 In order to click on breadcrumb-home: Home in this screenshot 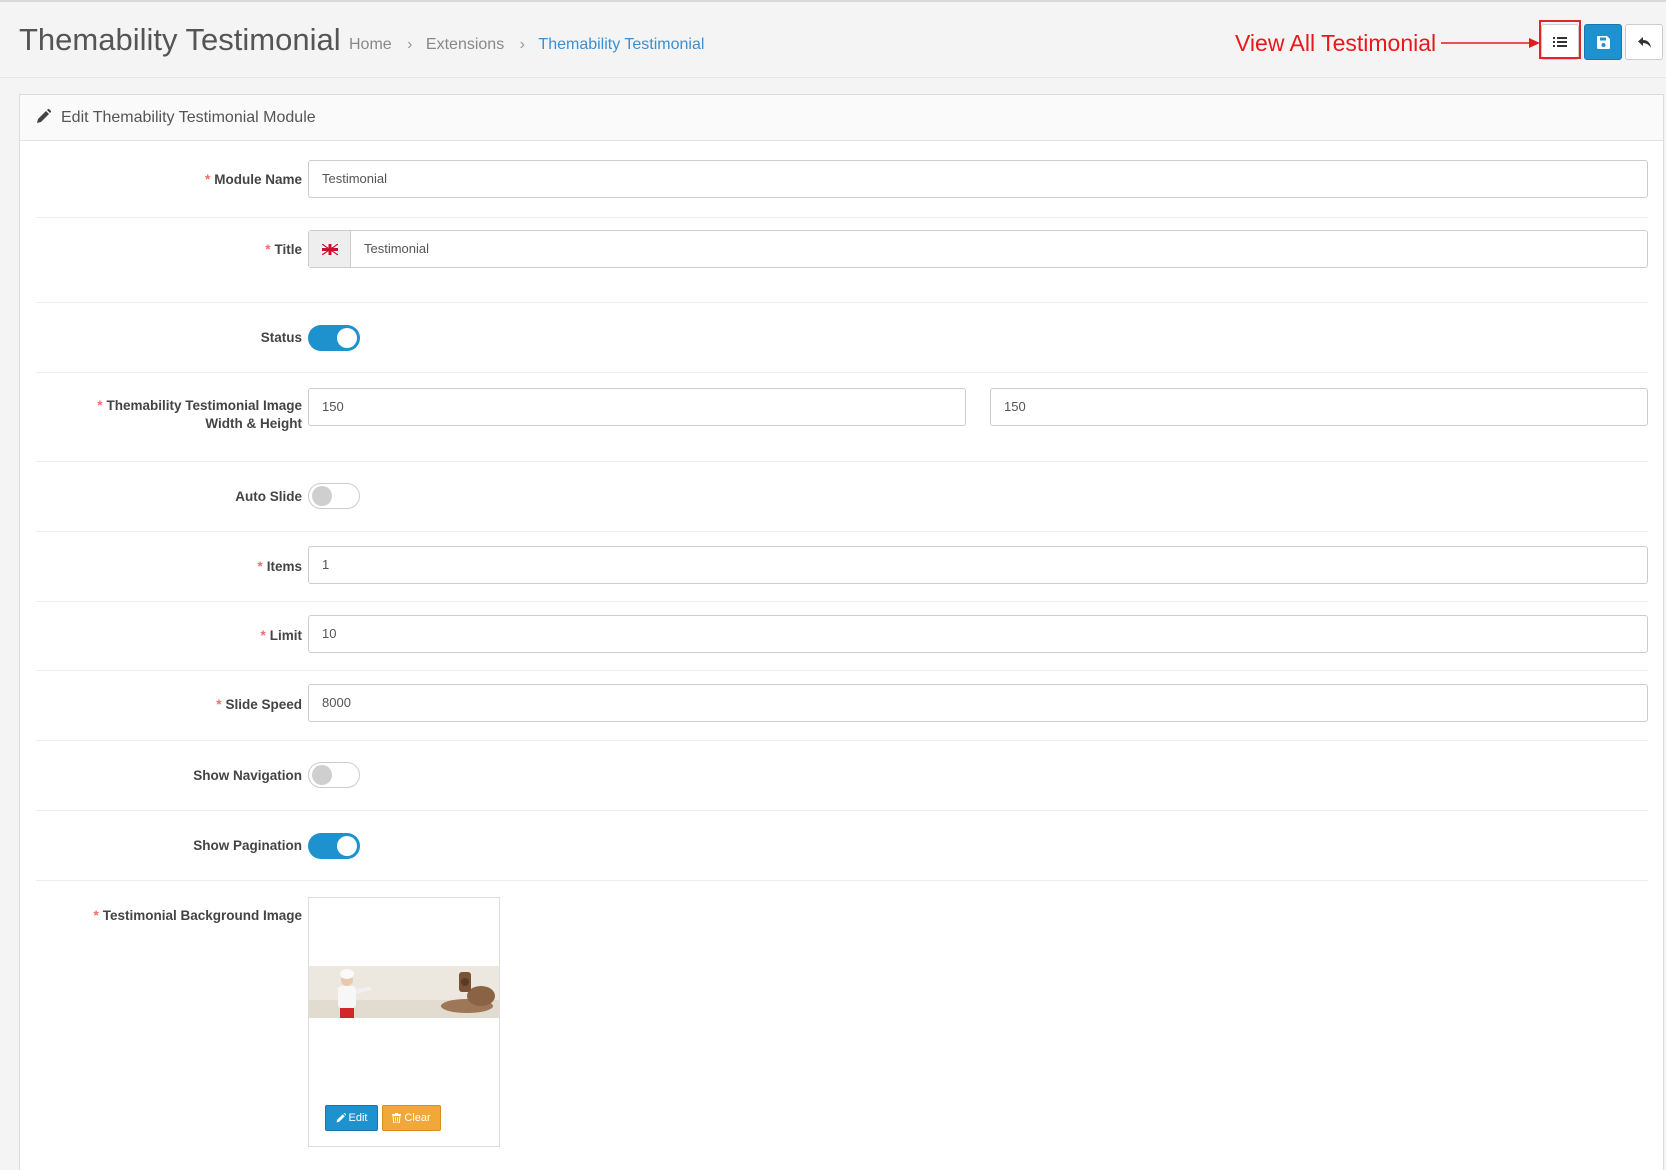, I will do `click(370, 44)`.